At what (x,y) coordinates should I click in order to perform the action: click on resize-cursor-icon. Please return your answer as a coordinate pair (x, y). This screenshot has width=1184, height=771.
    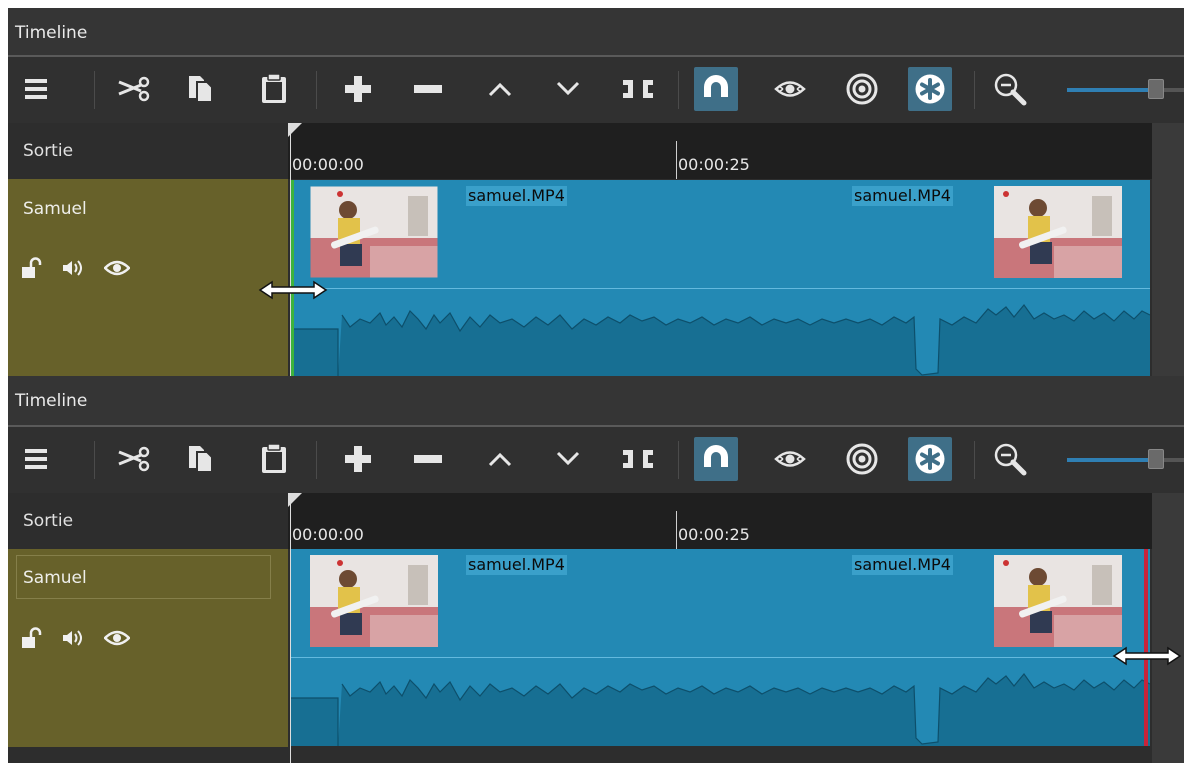
    Looking at the image, I should click on (293, 290).